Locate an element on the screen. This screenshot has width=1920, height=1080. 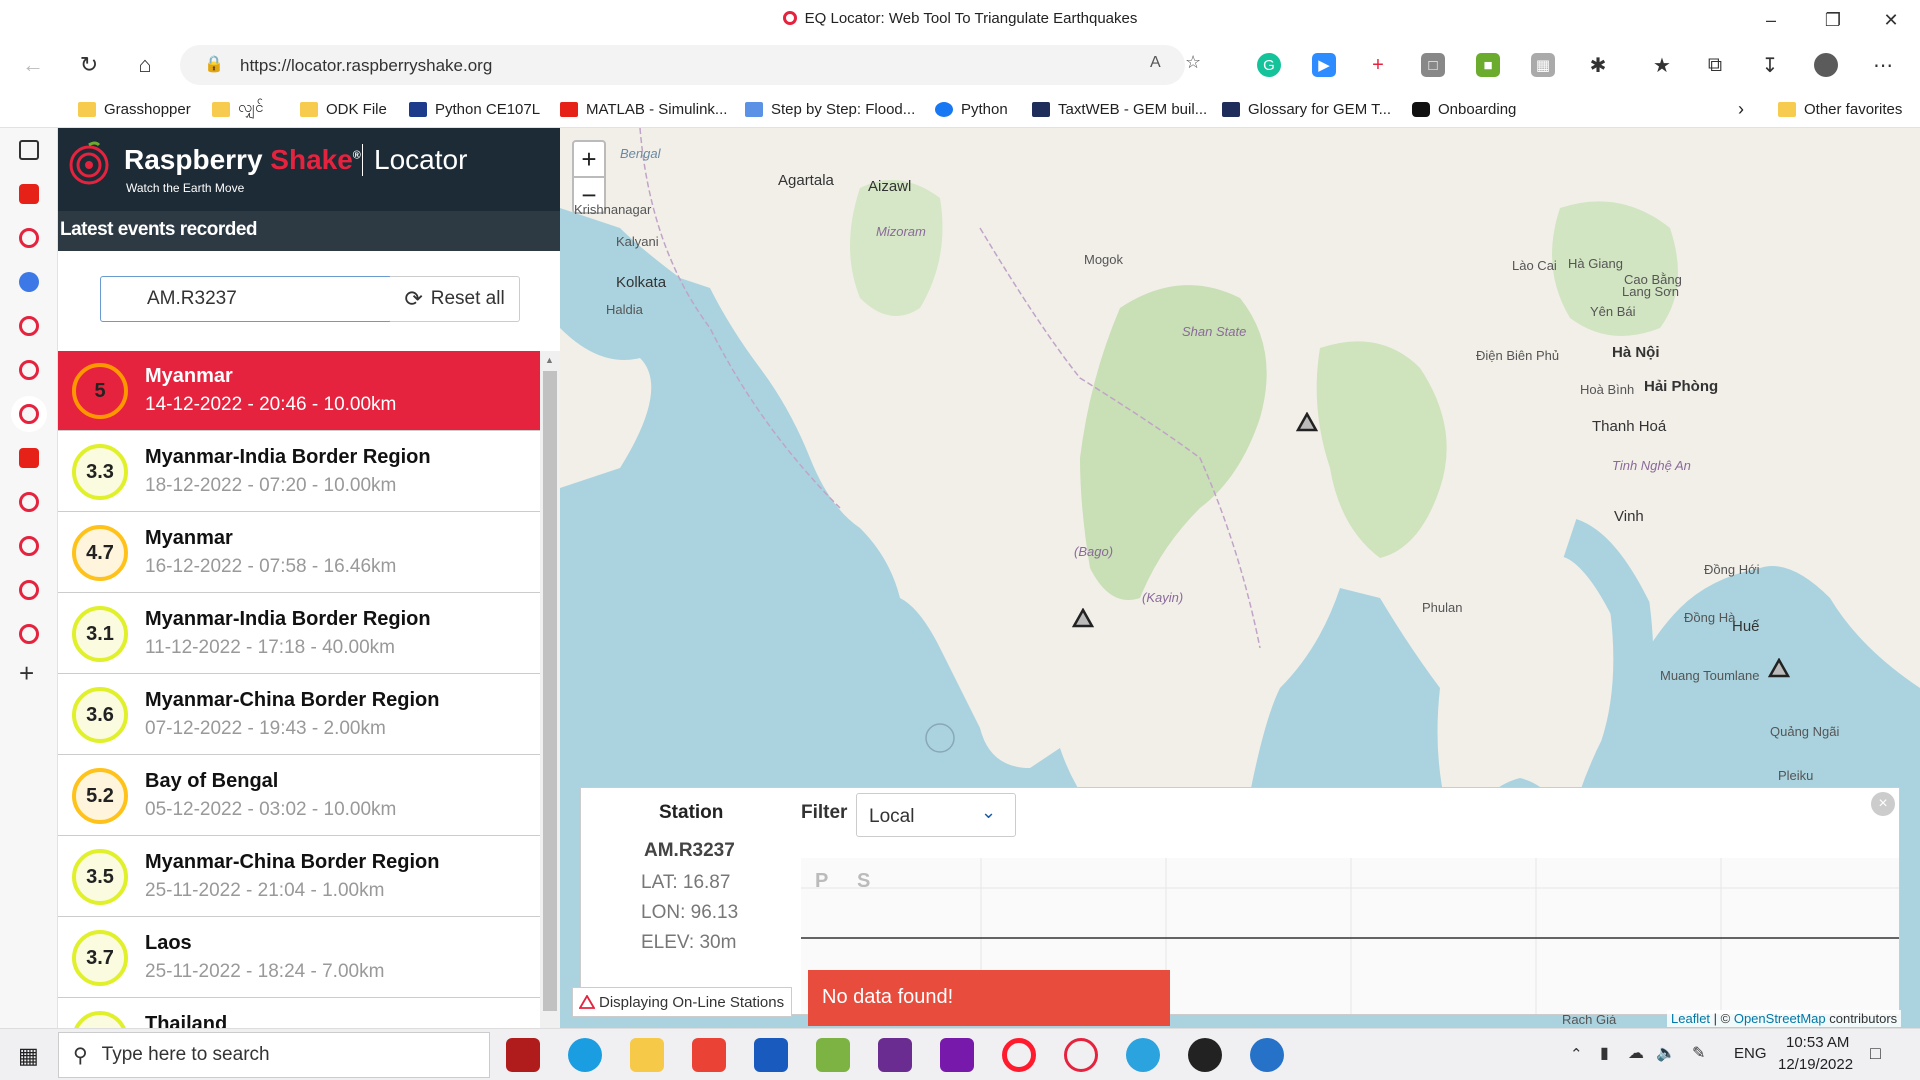
battery-icon: ▮ is located at coordinates (1604, 1053).